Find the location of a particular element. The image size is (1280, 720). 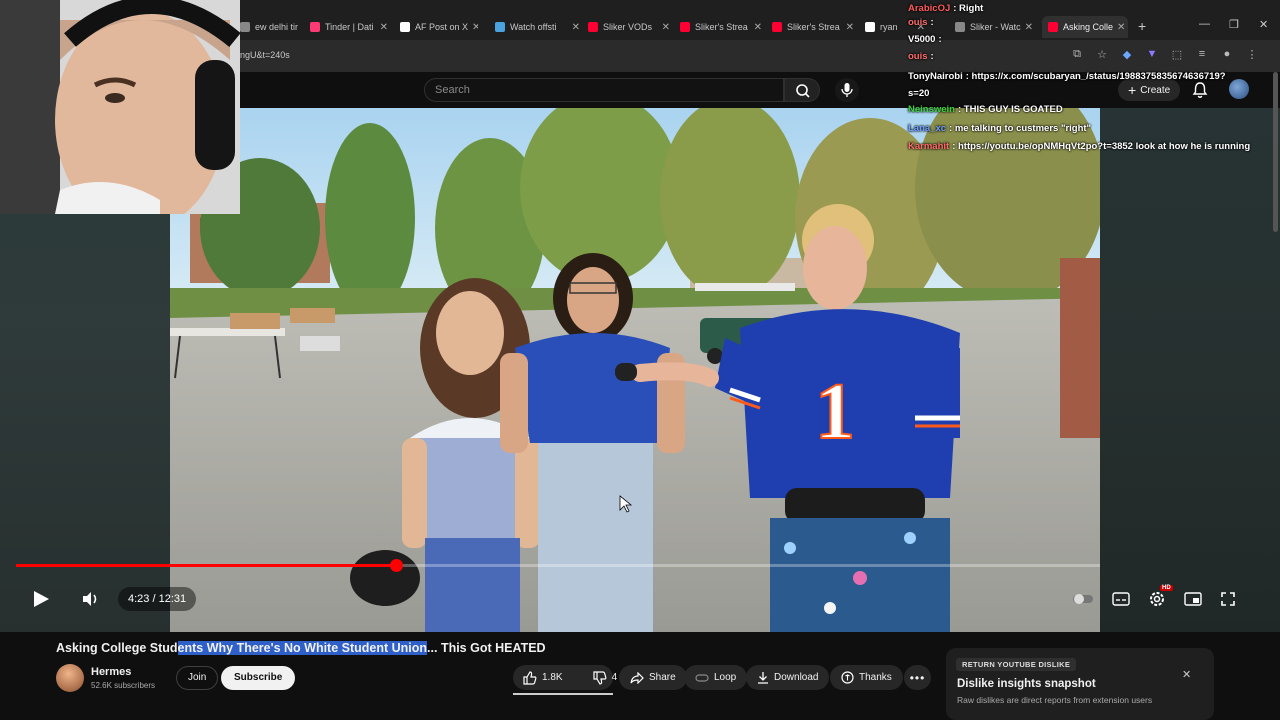

time-display: 4:23 / 12:31 is located at coordinates (157, 599).